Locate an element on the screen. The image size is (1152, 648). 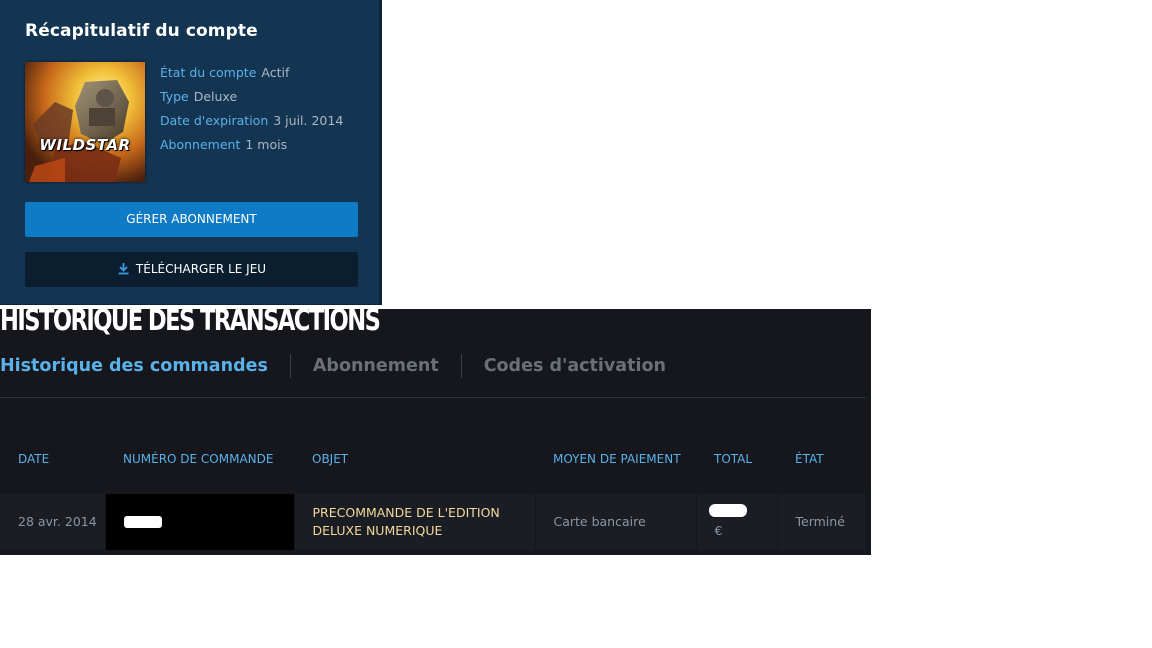
info-value: 1 mois is located at coordinates (266, 144).